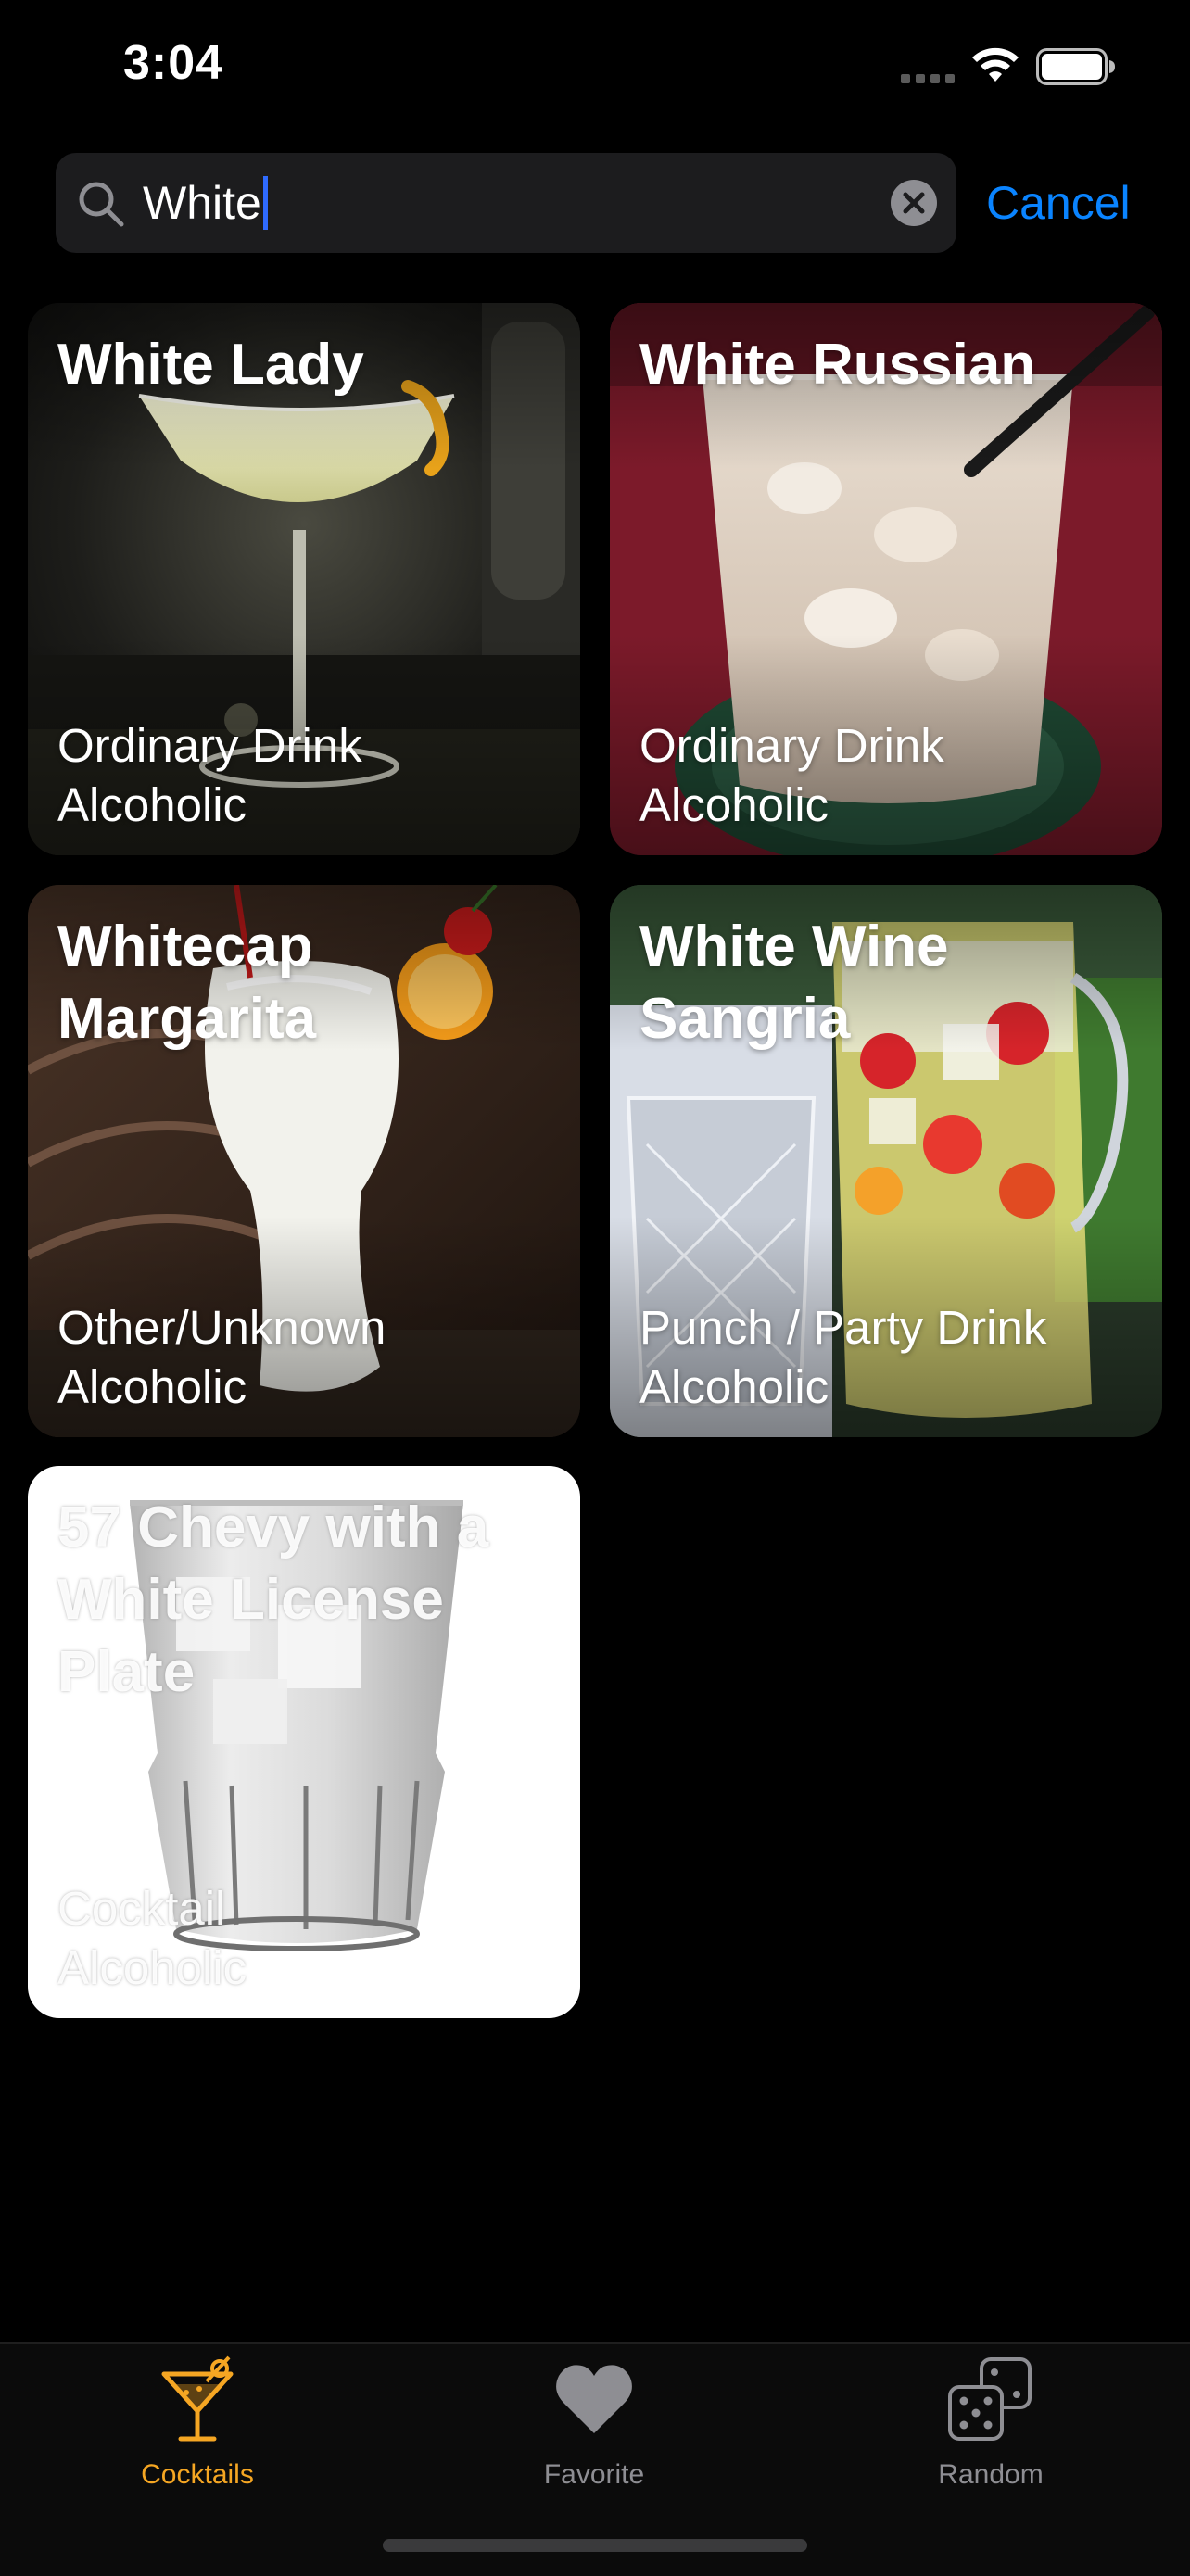 This screenshot has height=2576, width=1190. What do you see at coordinates (594, 2475) in the screenshot?
I see `tab-label: Favorite` at bounding box center [594, 2475].